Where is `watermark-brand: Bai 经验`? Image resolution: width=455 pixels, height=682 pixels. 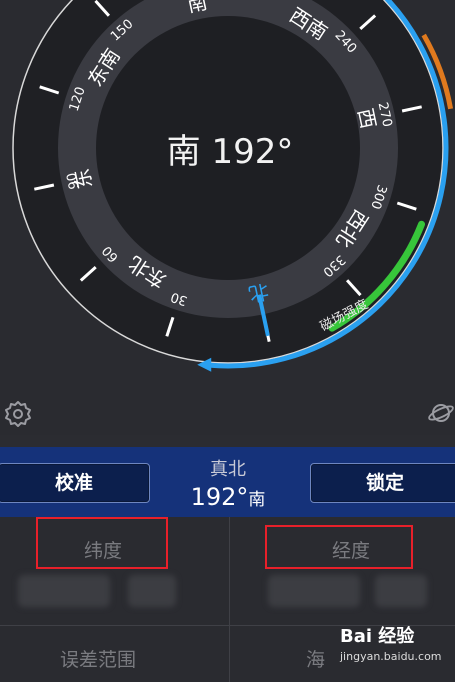
watermark-brand: Bai 经验 is located at coordinates (377, 636).